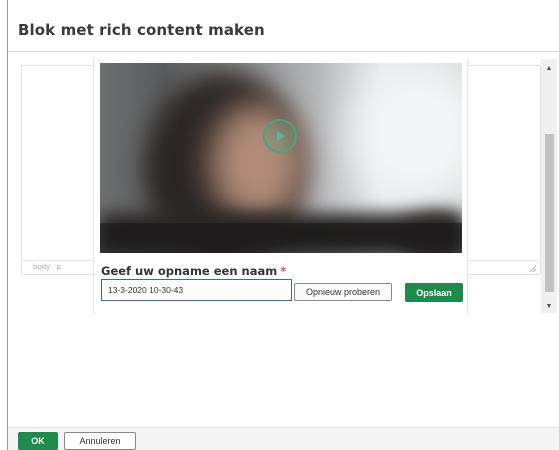  Describe the element at coordinates (38, 441) in the screenshot. I see `ok-button: OK` at that location.